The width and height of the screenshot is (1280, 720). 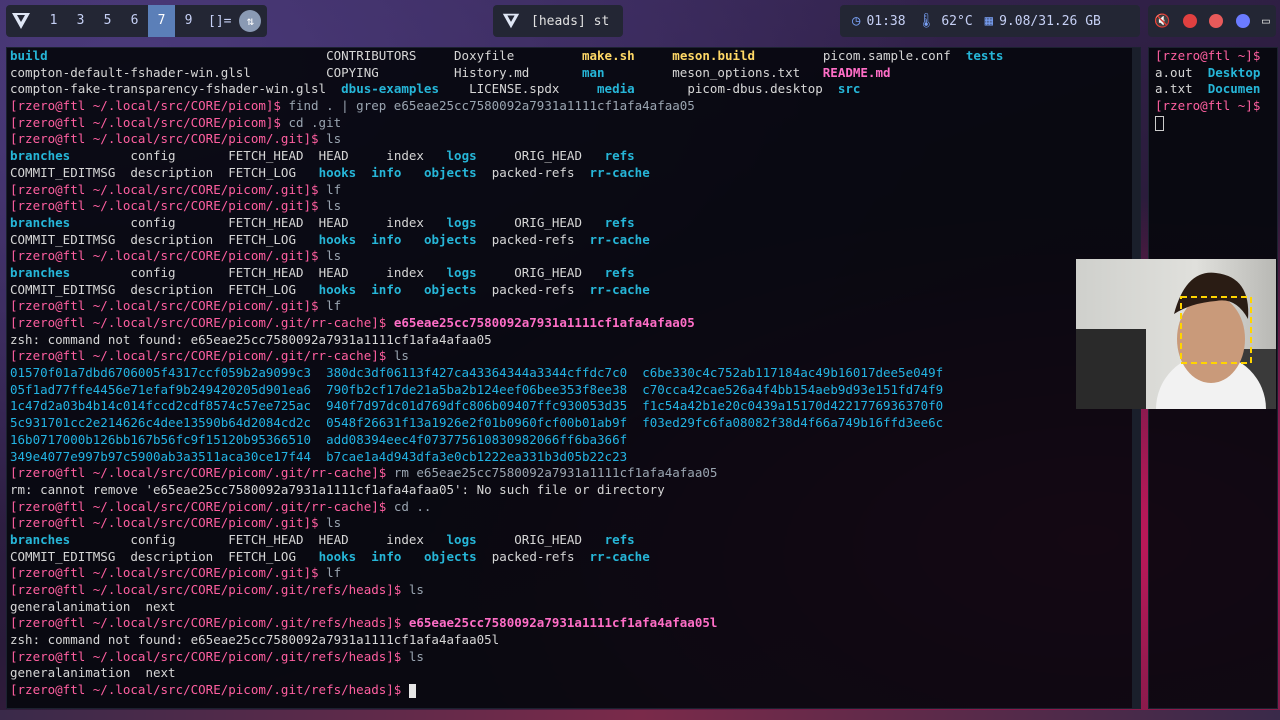 I want to click on directory-entry: src, so click(x=849, y=89).